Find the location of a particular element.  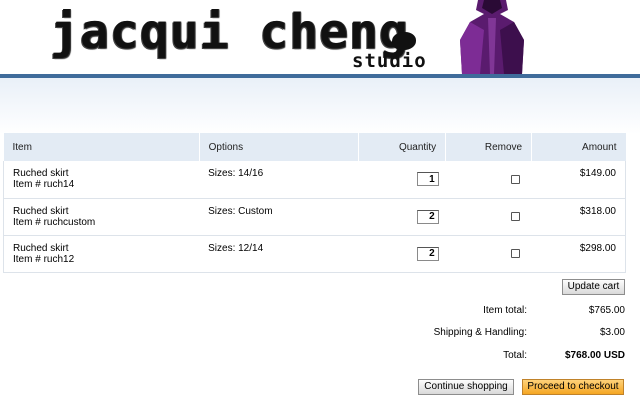

item-total-value: $765.00 is located at coordinates (606, 310).